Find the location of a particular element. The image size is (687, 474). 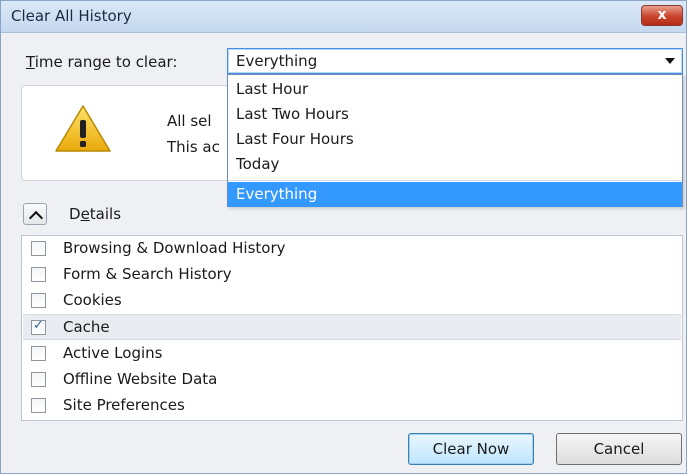

warning-text-line1: All sel is located at coordinates (189, 121).